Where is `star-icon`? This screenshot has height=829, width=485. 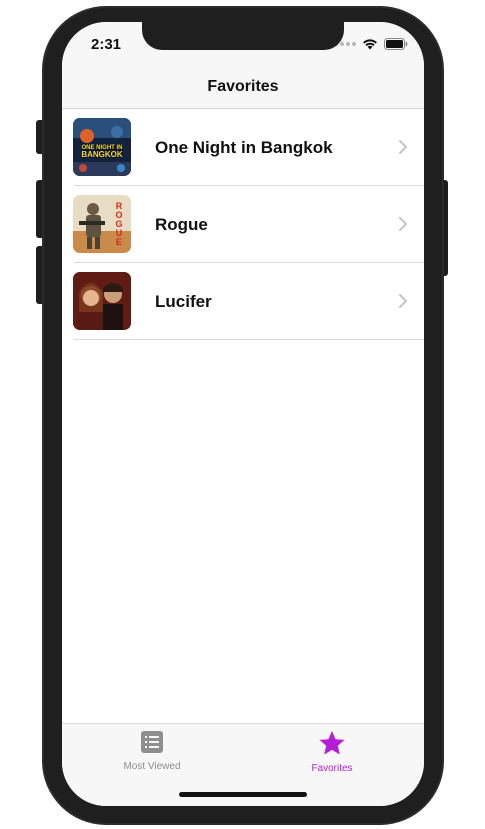
star-icon is located at coordinates (332, 743).